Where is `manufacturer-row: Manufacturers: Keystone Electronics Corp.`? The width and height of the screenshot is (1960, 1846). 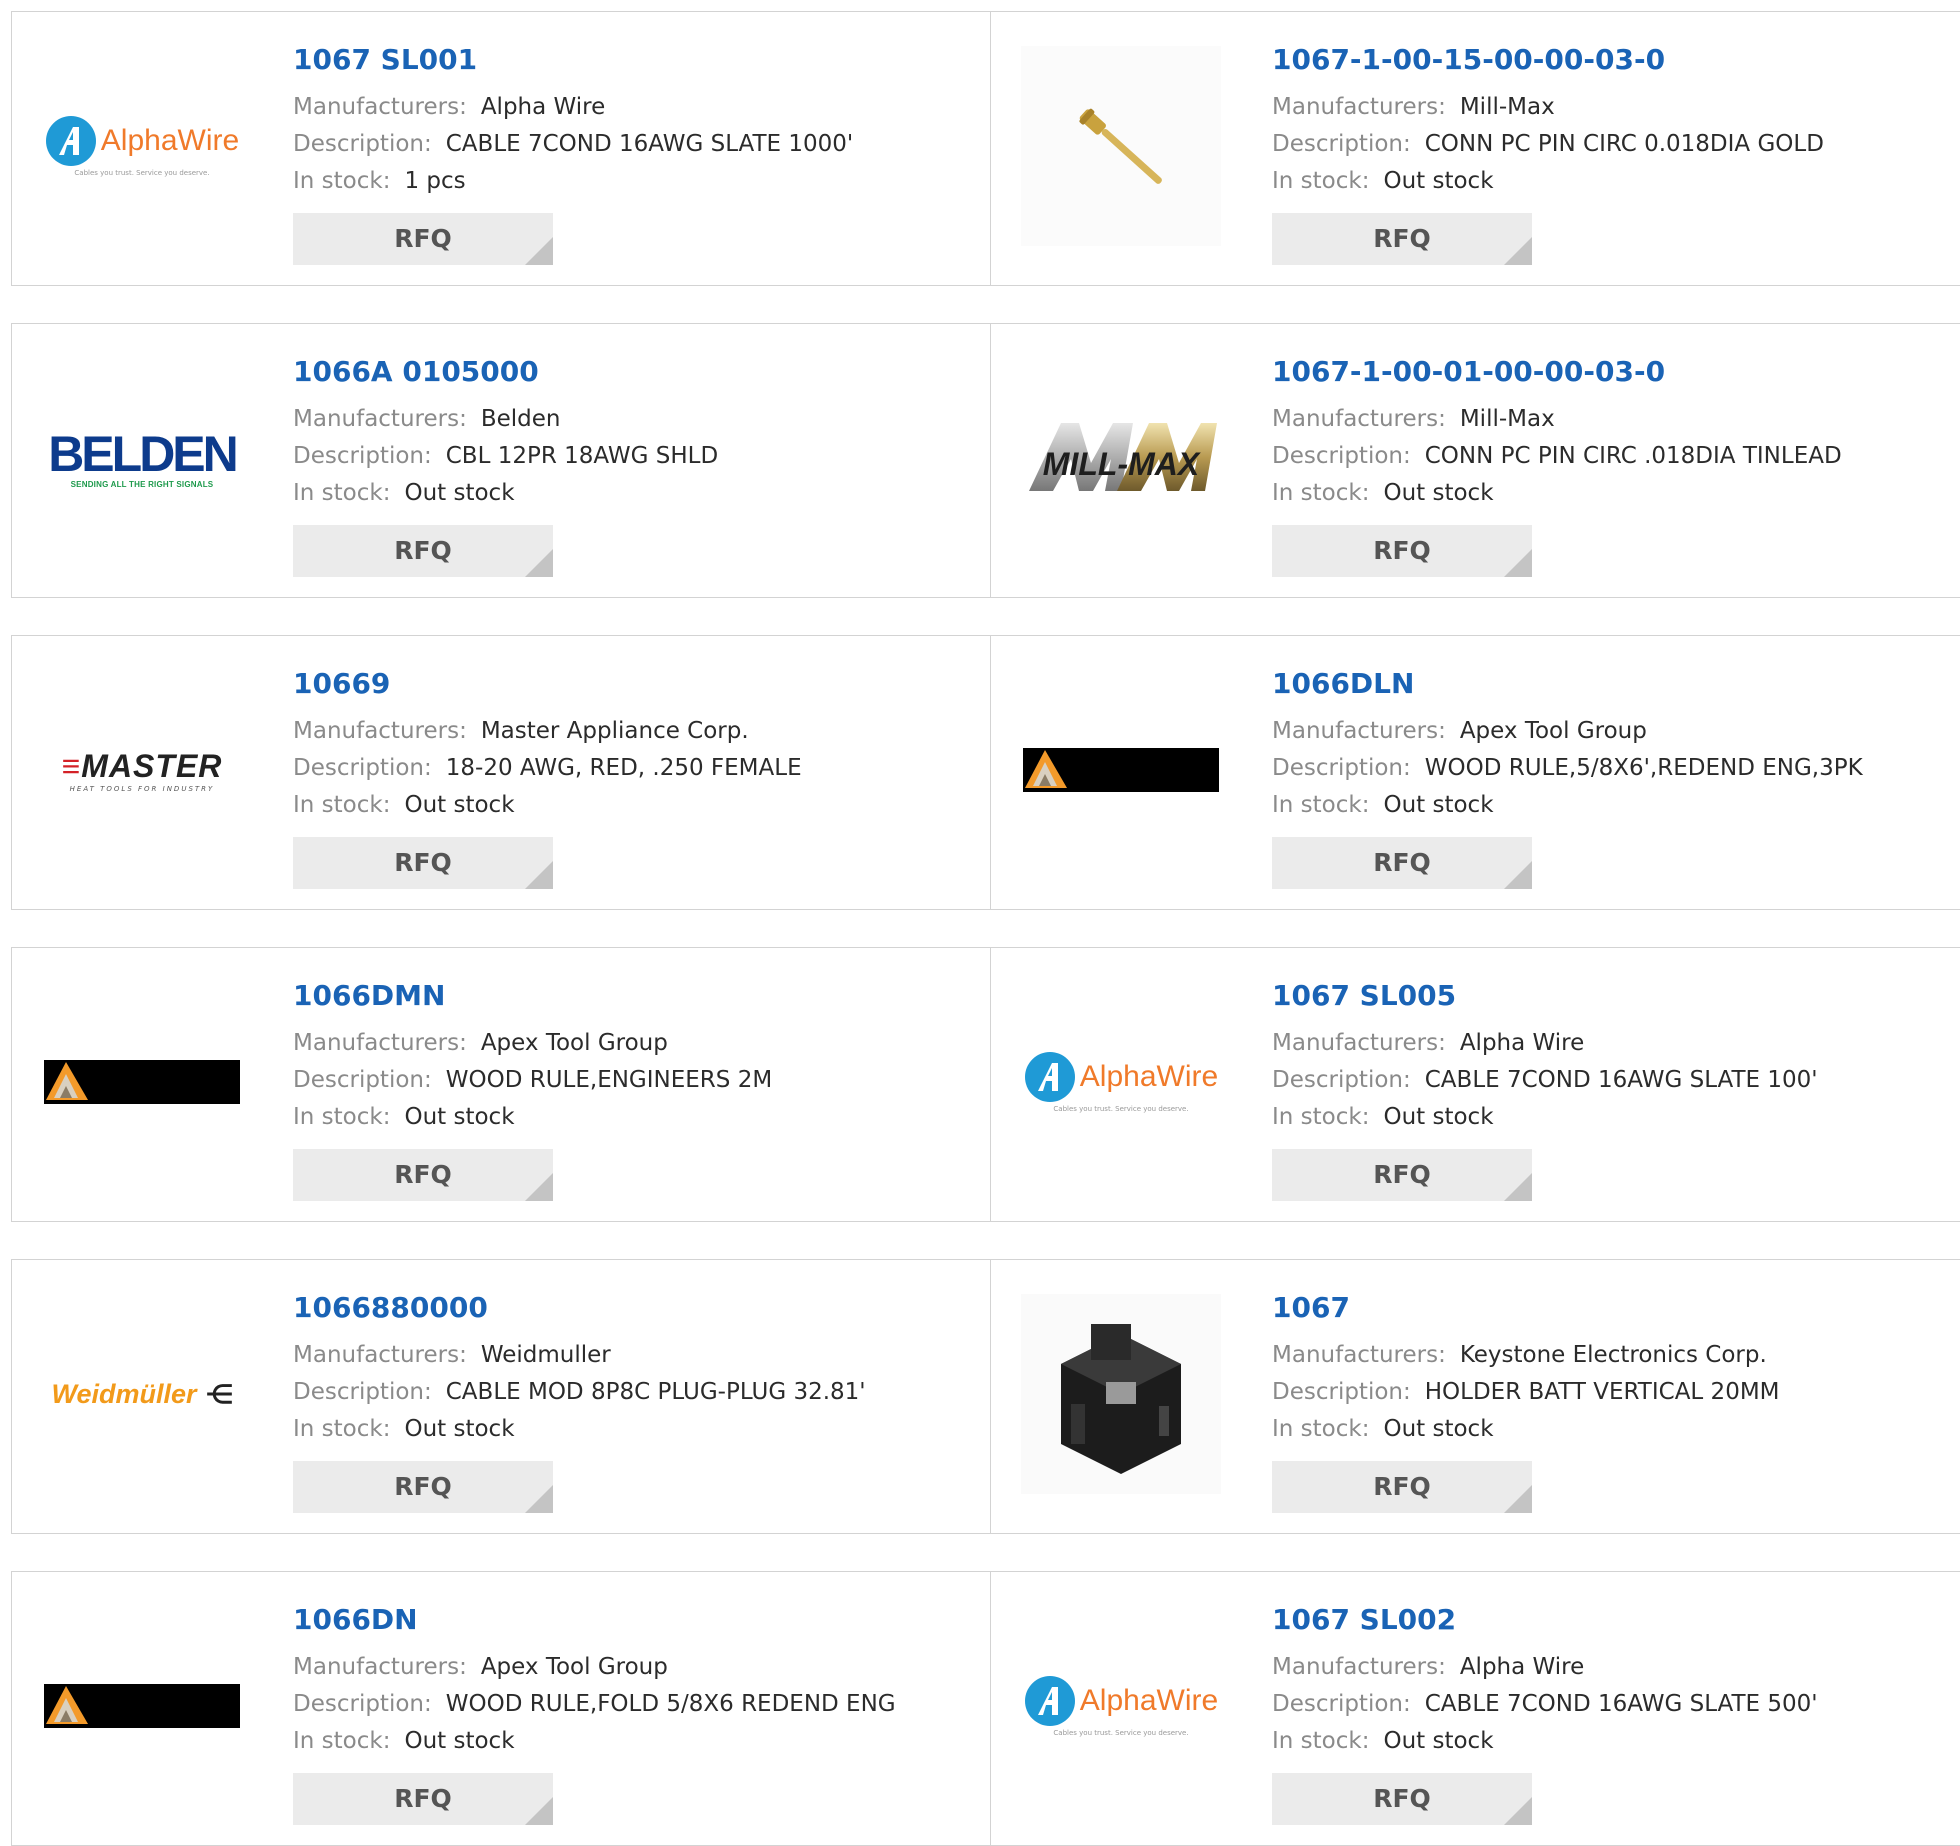
manufacturer-row: Manufacturers: Keystone Electronics Corp. is located at coordinates (1519, 1355).